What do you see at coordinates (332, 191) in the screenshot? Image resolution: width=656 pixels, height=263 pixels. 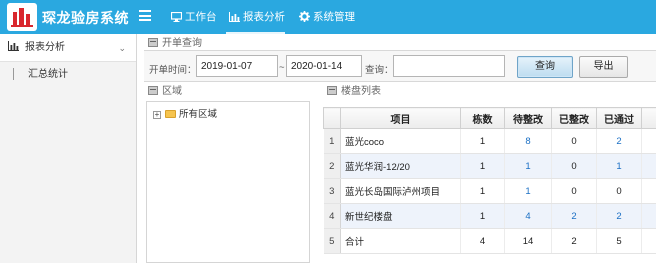 I see `row-number: 3` at bounding box center [332, 191].